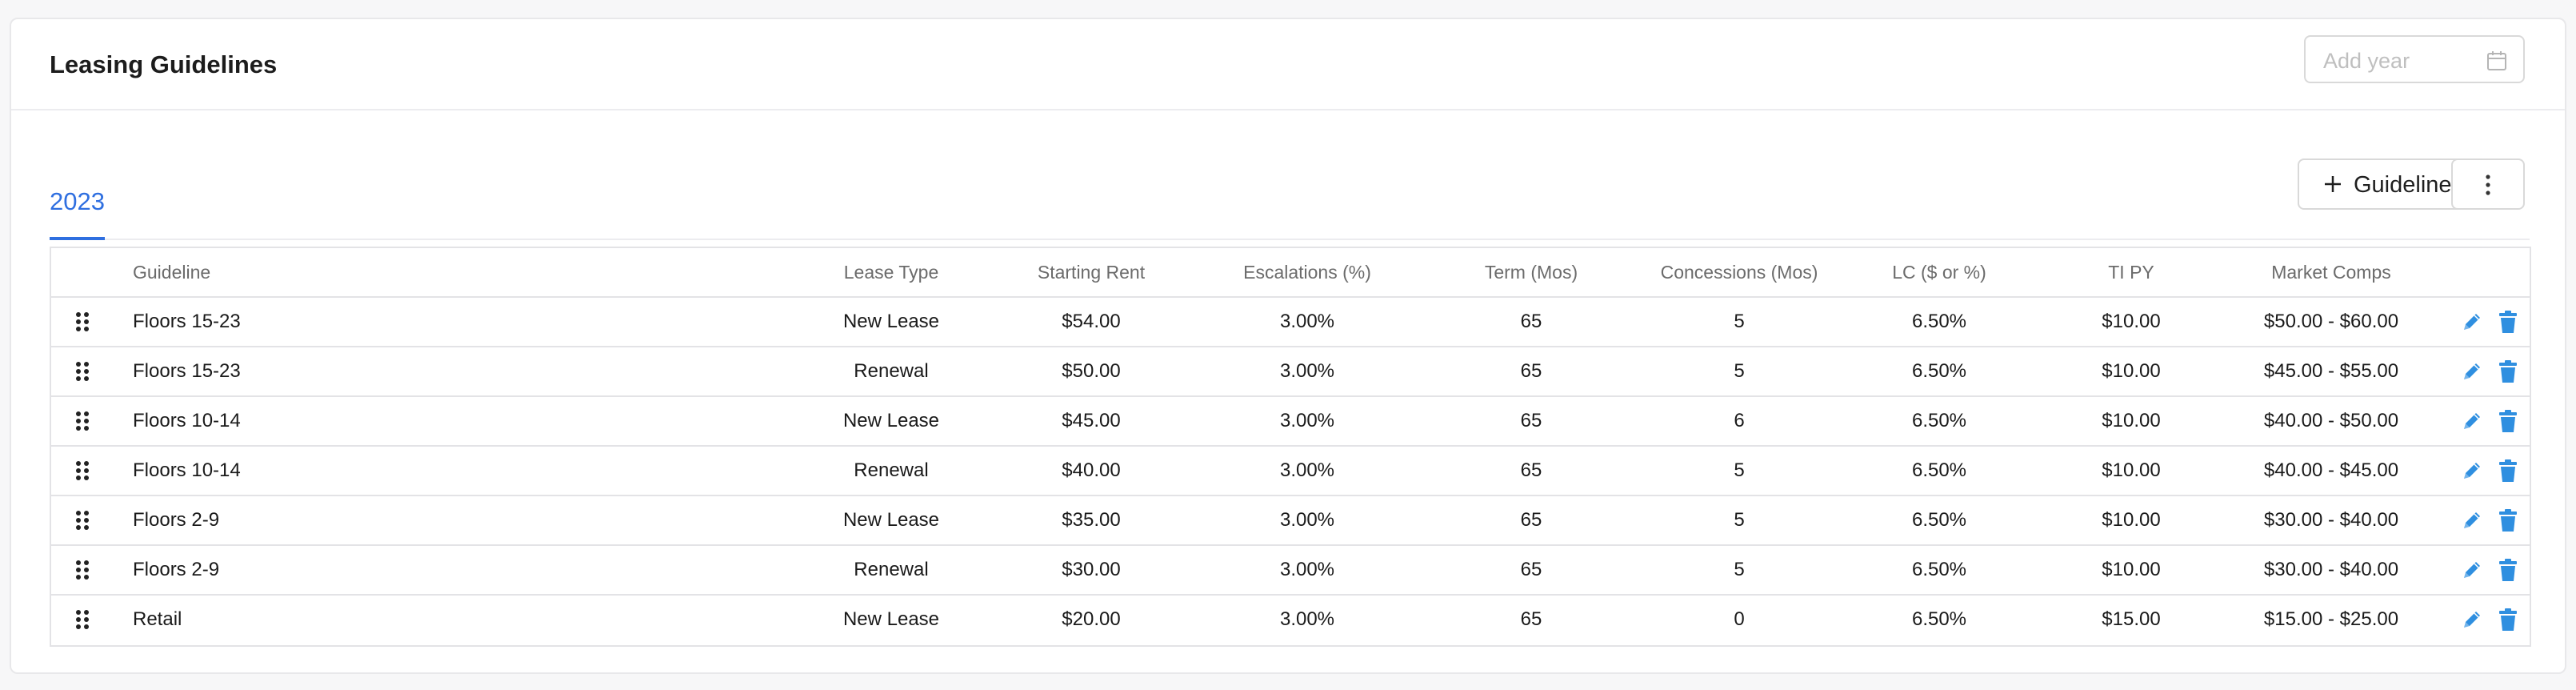  I want to click on header-term: Term (Mos), so click(1531, 272).